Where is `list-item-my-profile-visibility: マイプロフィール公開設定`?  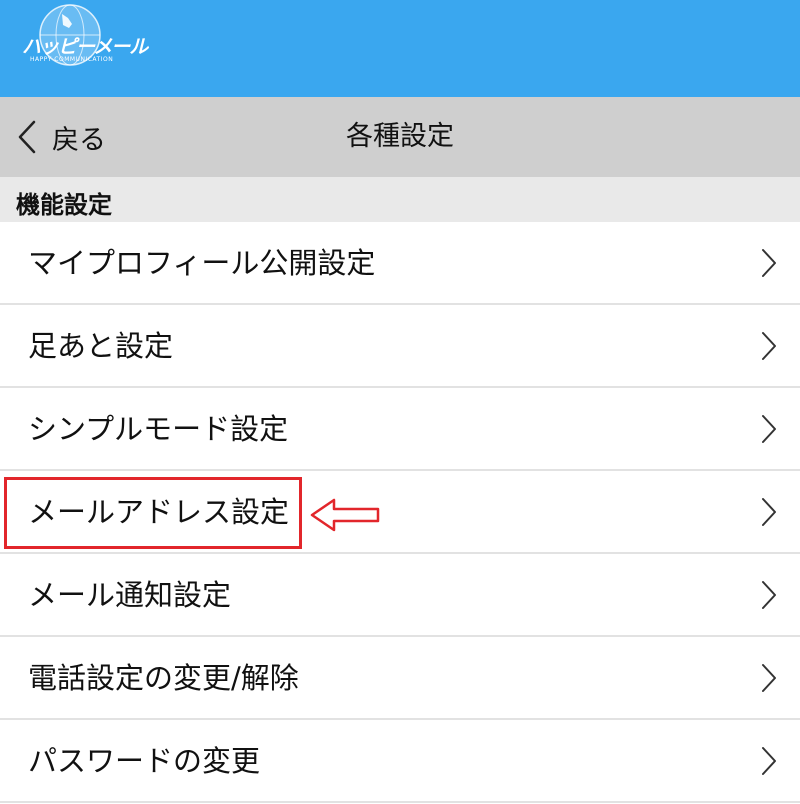
list-item-my-profile-visibility: マイプロフィール公開設定 is located at coordinates (400, 263).